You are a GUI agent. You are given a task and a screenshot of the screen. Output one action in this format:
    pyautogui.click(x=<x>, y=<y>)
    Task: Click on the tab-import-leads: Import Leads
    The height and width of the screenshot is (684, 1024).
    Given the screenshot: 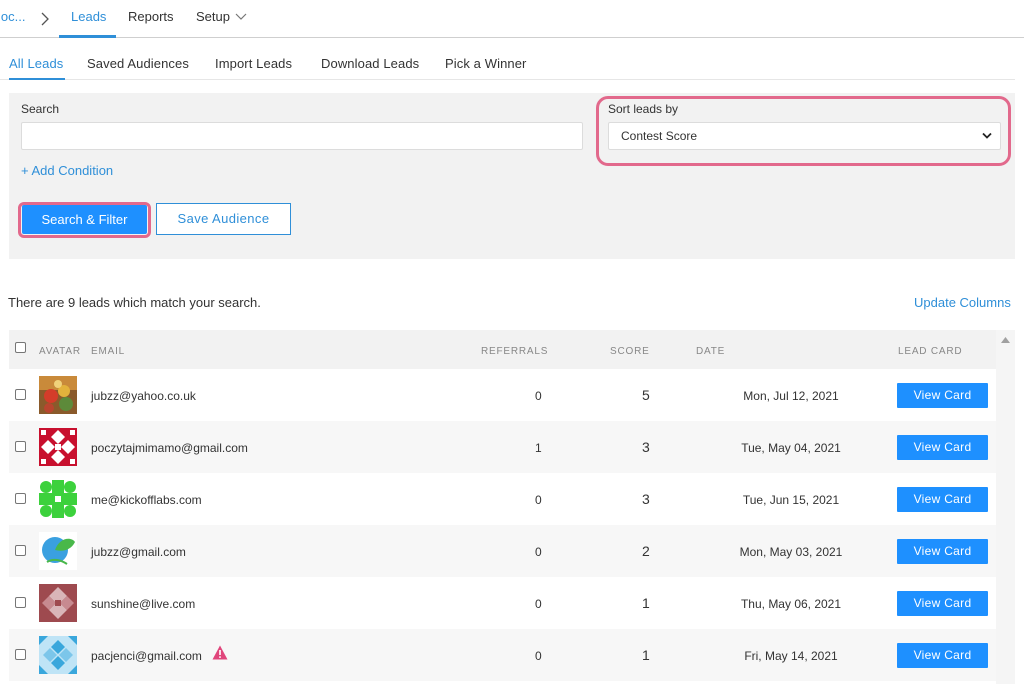 What is the action you would take?
    pyautogui.click(x=253, y=63)
    